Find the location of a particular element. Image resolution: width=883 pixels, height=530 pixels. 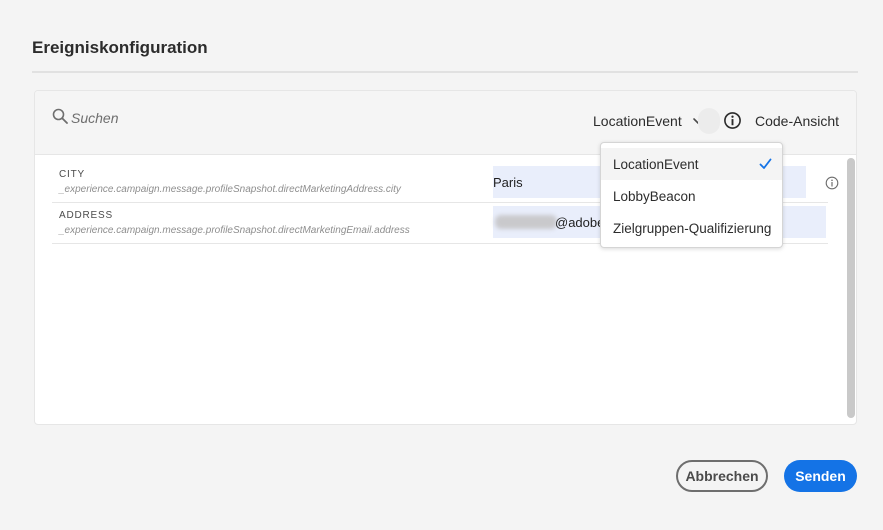

send-button: Senden is located at coordinates (820, 476).